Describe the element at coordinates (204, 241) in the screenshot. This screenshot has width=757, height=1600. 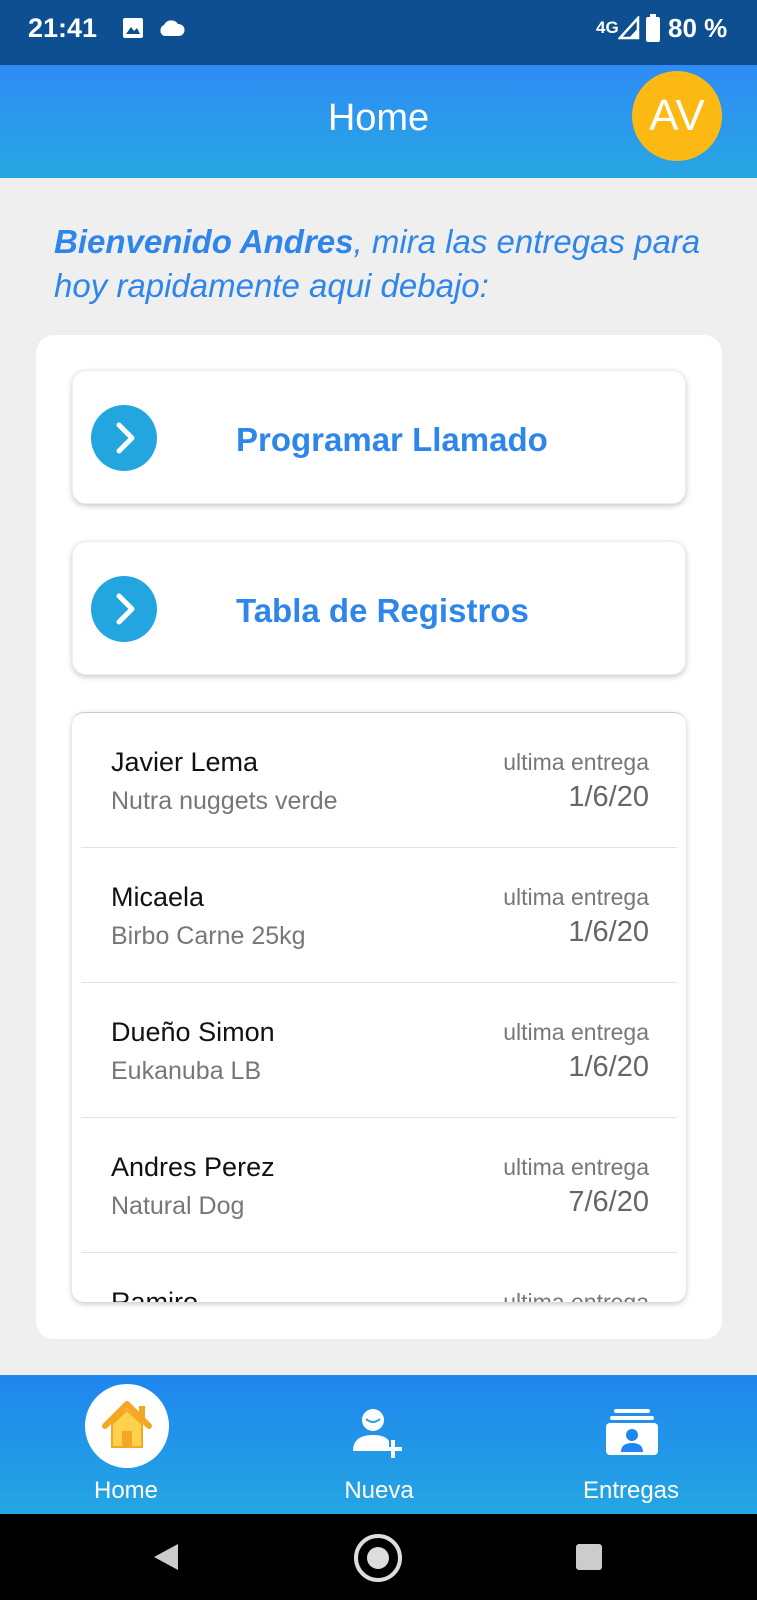
I see `welcome-name: Bienvenido Andres` at that location.